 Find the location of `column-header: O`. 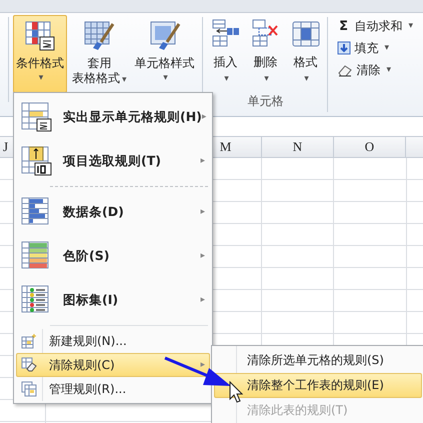

column-header: O is located at coordinates (370, 147).